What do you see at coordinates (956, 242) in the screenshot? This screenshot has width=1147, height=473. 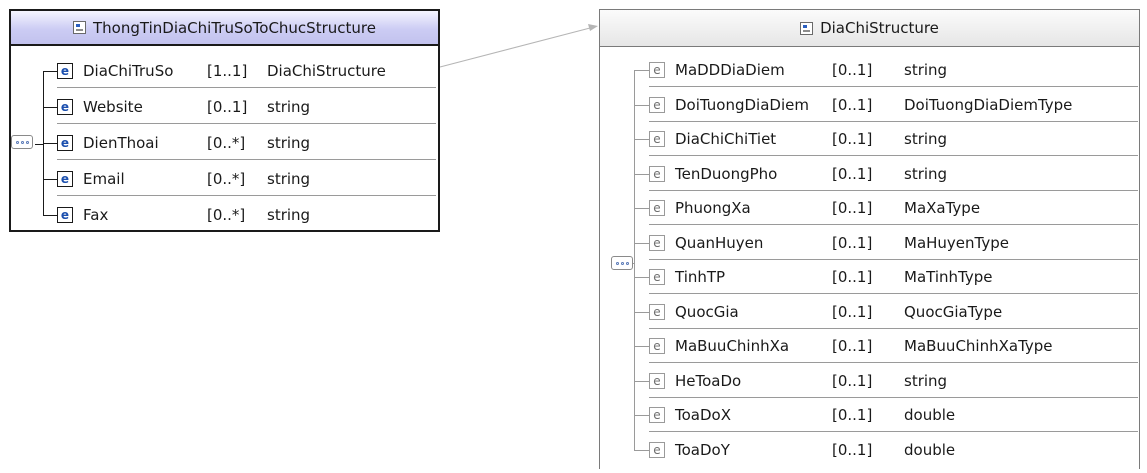 I see `element-type: MaHuyenType` at bounding box center [956, 242].